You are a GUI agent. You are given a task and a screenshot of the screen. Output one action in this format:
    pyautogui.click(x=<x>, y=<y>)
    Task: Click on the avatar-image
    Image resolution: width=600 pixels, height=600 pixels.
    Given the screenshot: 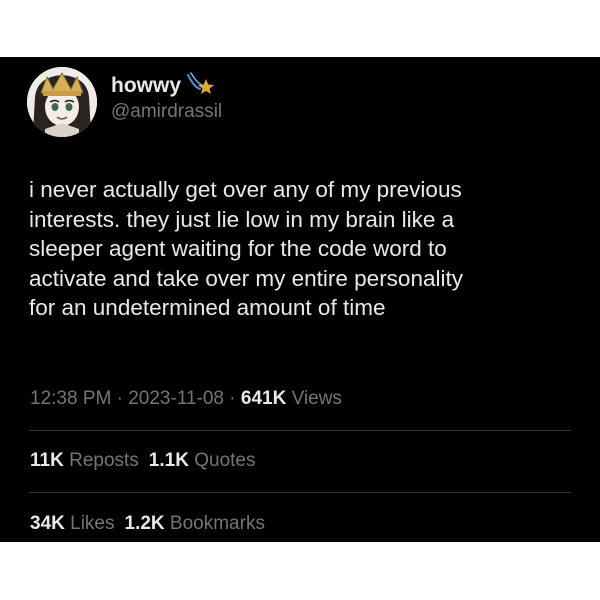 What is the action you would take?
    pyautogui.click(x=62, y=102)
    